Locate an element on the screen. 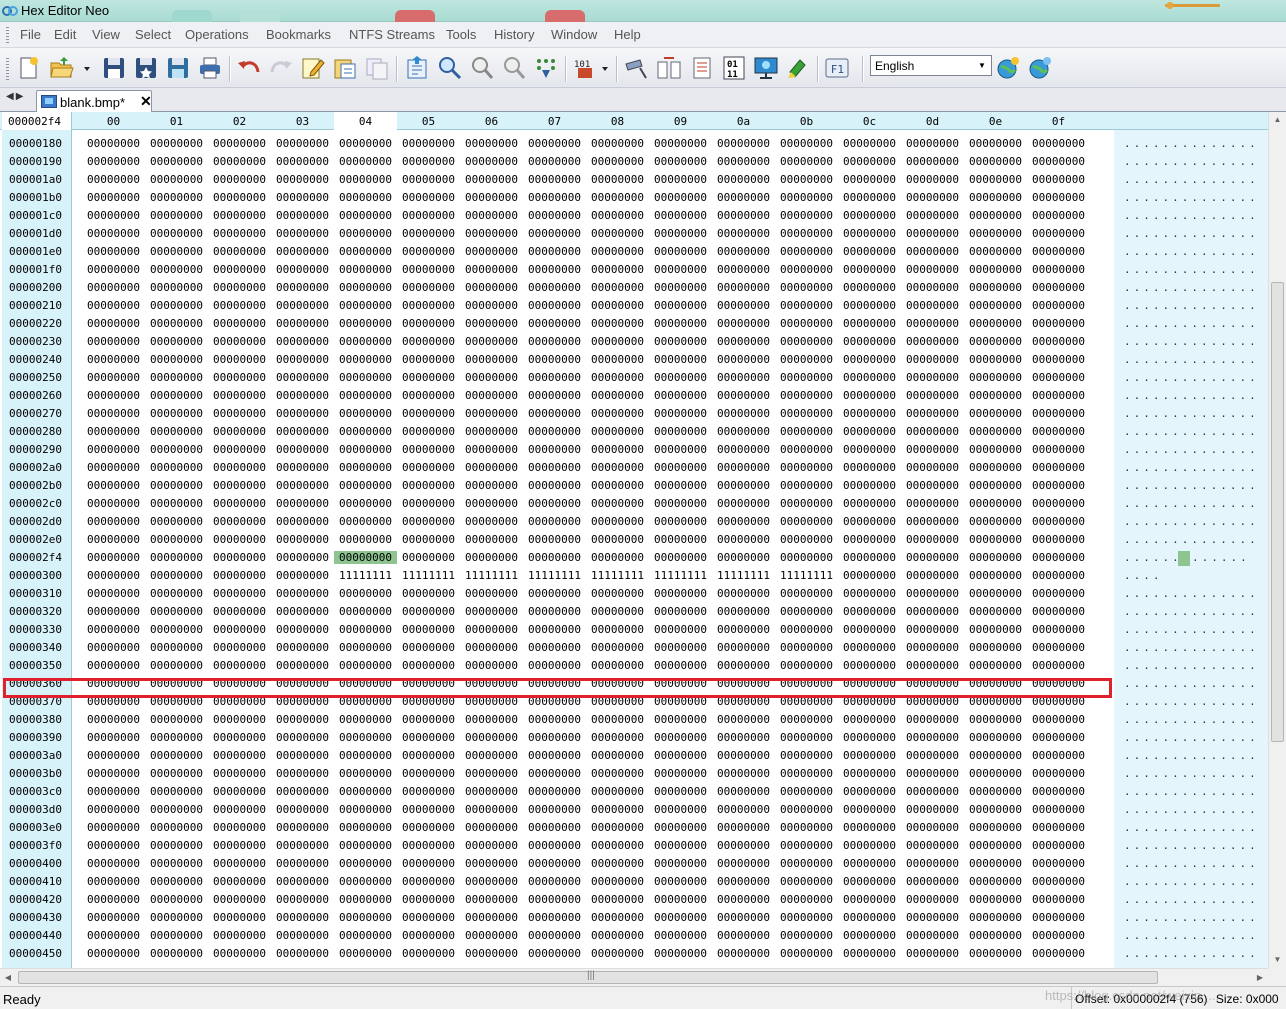 Image resolution: width=1286 pixels, height=1009 pixels. compare-button is located at coordinates (669, 68).